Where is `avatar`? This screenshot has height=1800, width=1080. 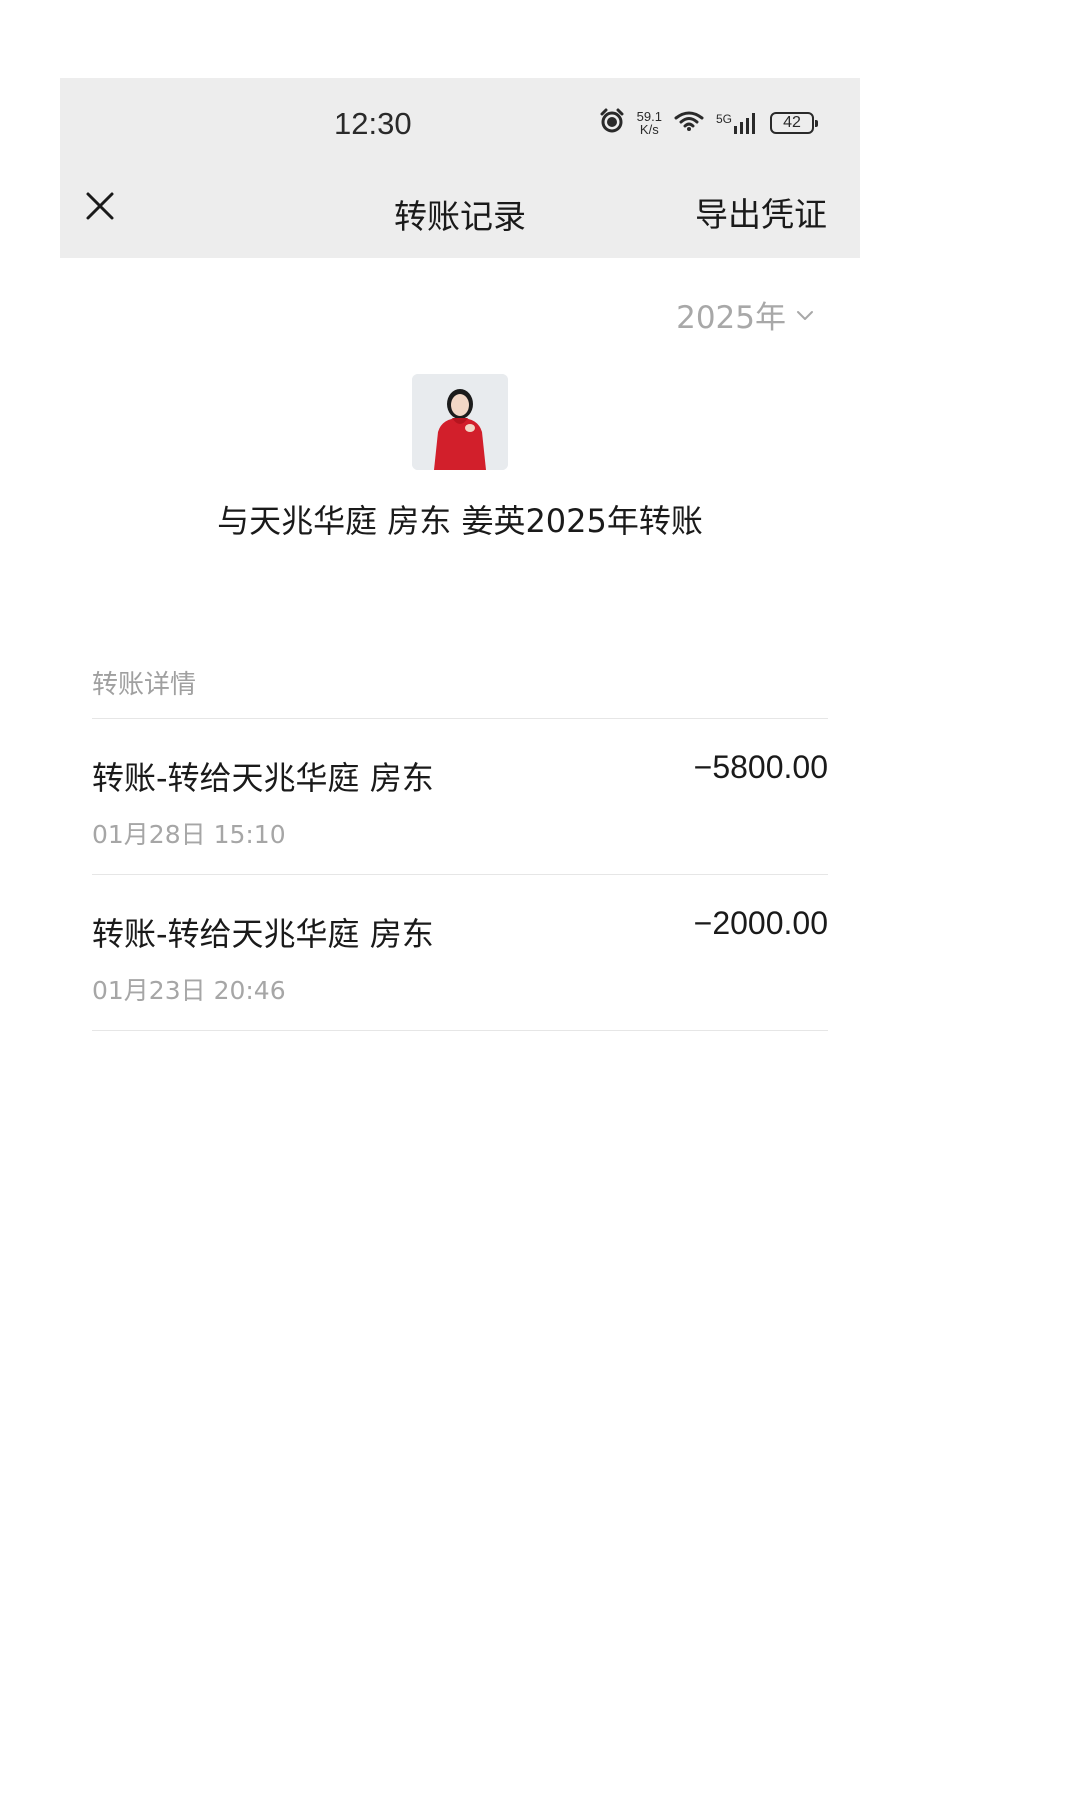
avatar is located at coordinates (460, 422).